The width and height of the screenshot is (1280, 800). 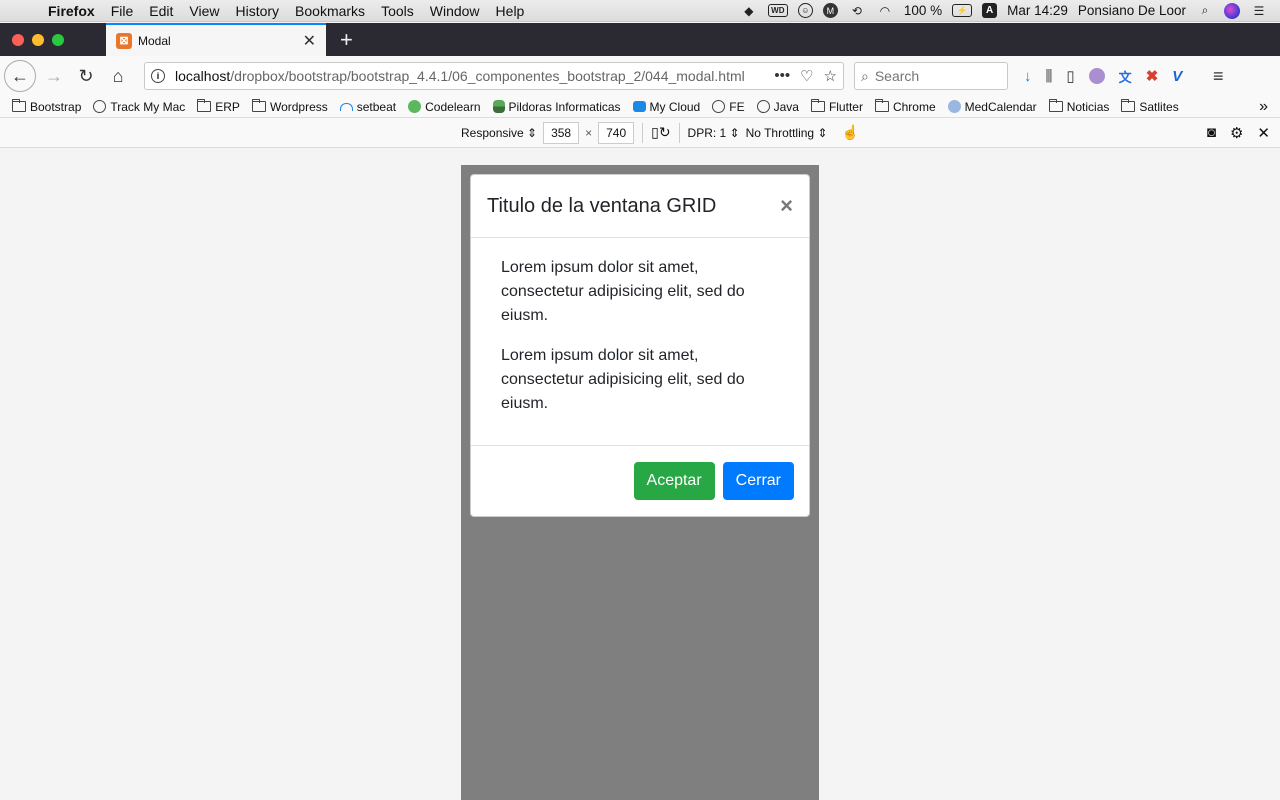 I want to click on sidebar-icon: ▯, so click(x=1070, y=76).